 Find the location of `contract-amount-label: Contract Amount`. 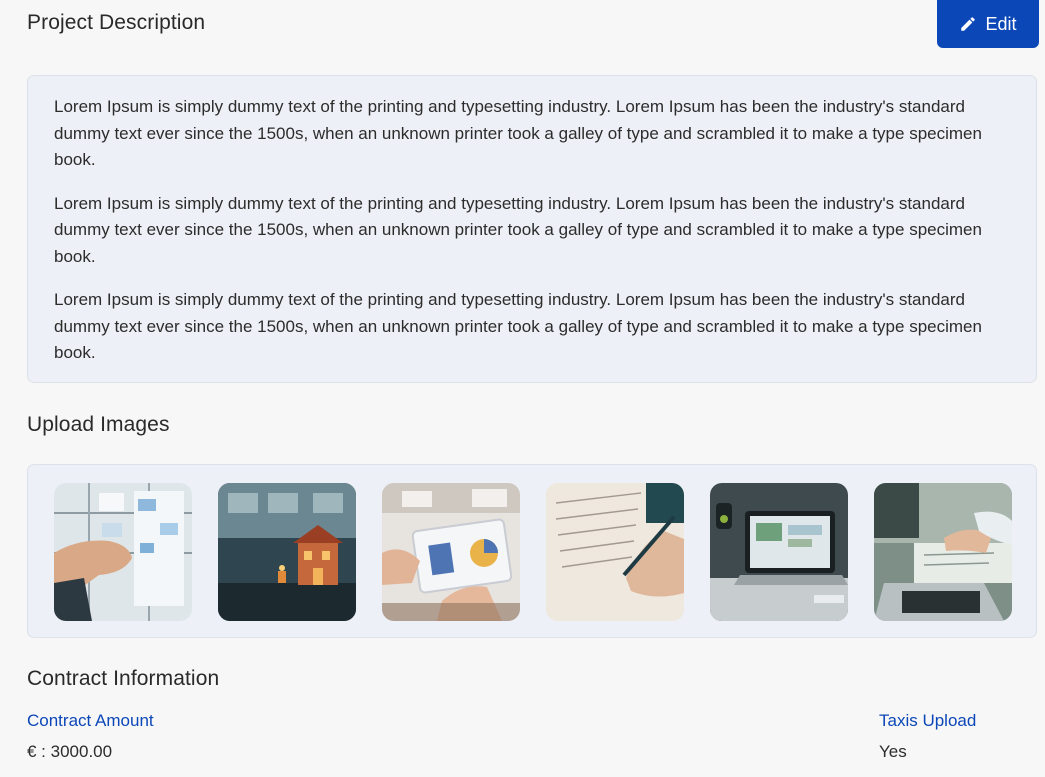

contract-amount-label: Contract Amount is located at coordinates (90, 720).